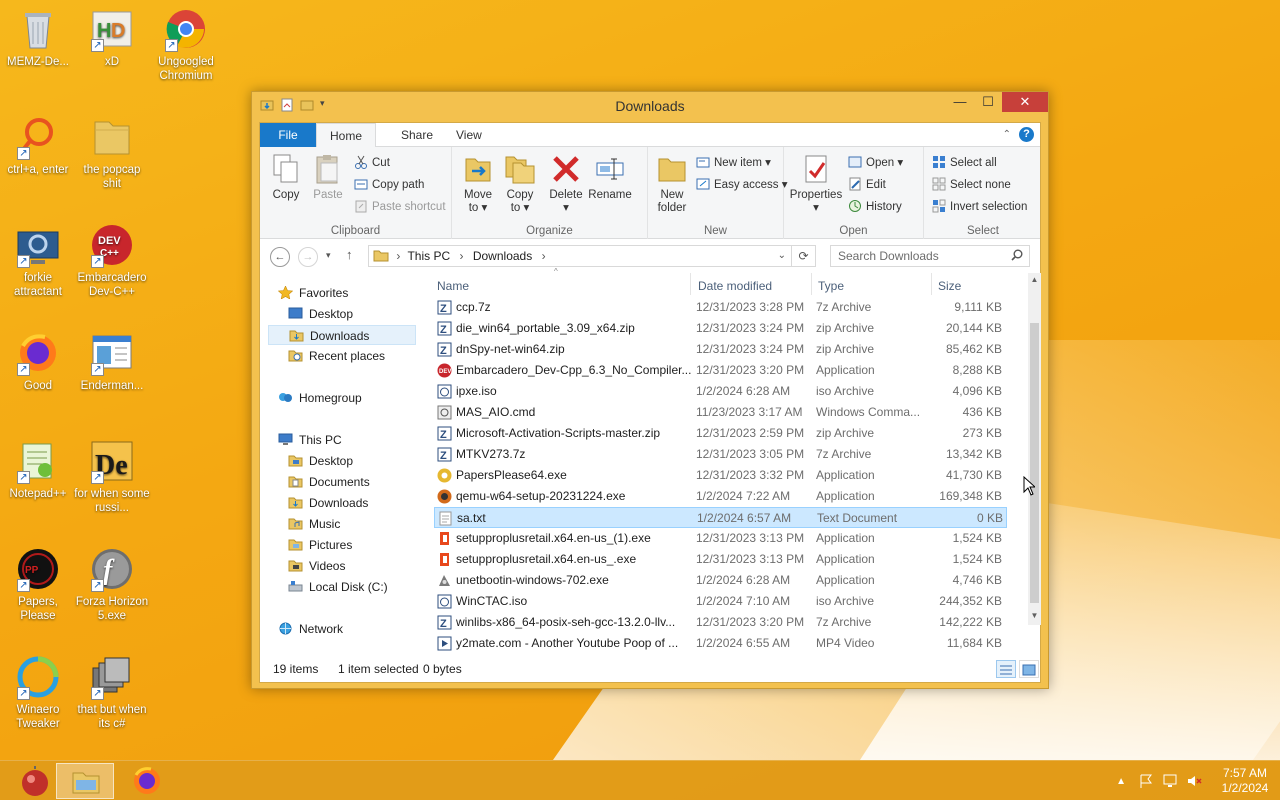 The image size is (1280, 800). I want to click on desktop-icon: ↗ Notepad++, so click(38, 469).